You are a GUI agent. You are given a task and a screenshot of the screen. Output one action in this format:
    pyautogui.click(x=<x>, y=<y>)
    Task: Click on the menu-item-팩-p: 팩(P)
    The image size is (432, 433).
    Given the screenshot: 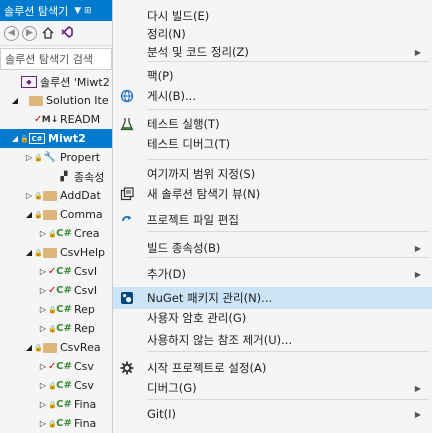 What is the action you would take?
    pyautogui.click(x=272, y=76)
    